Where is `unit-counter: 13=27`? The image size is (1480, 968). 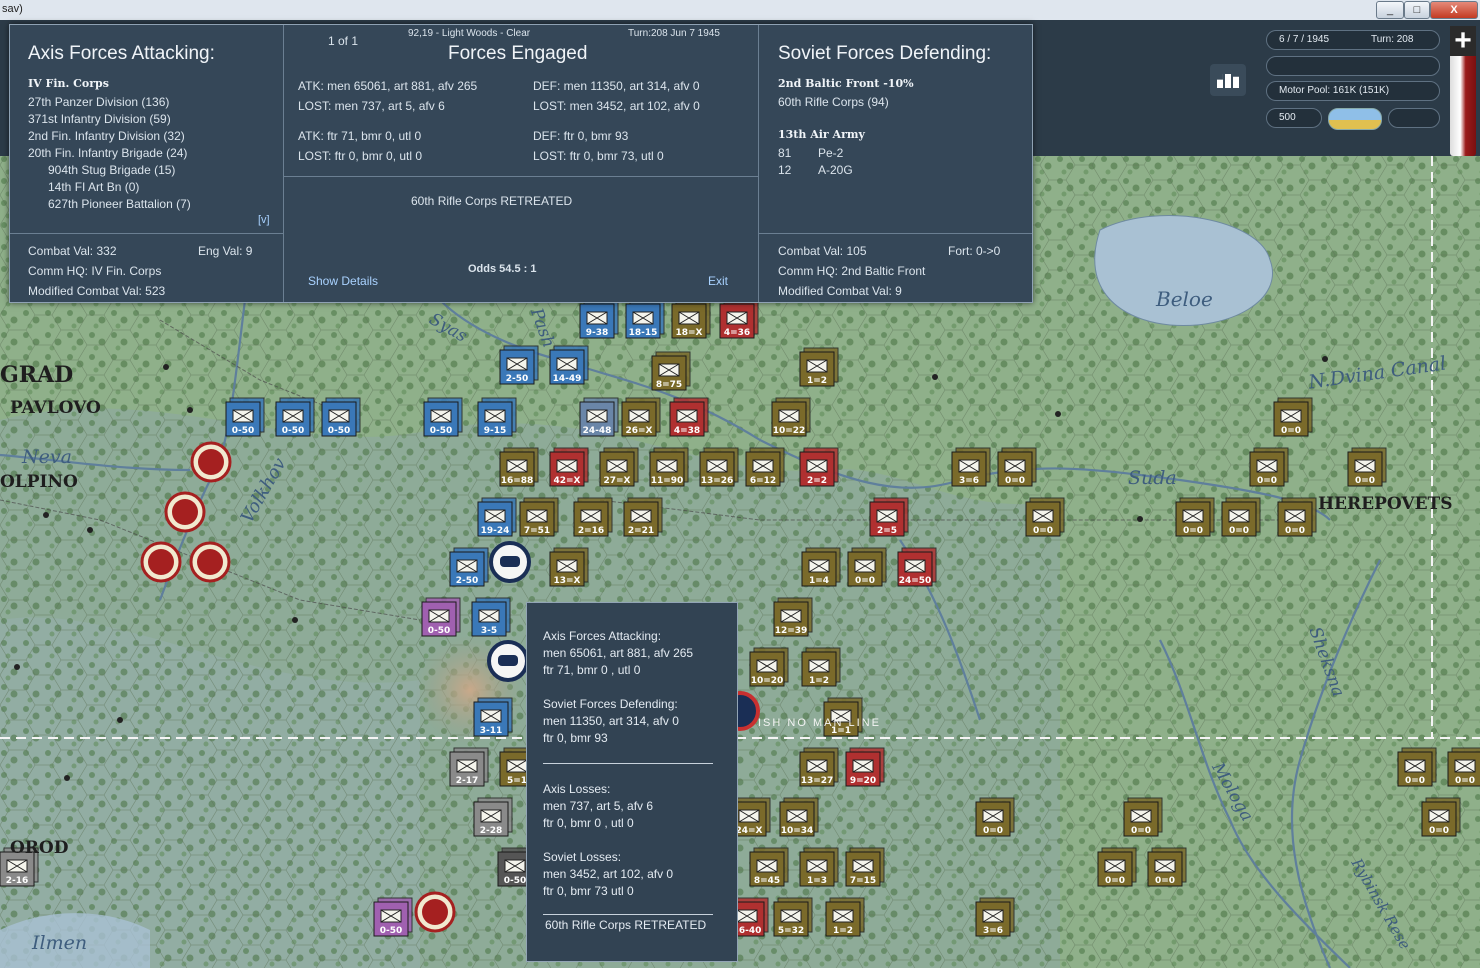 unit-counter: 13=27 is located at coordinates (819, 767).